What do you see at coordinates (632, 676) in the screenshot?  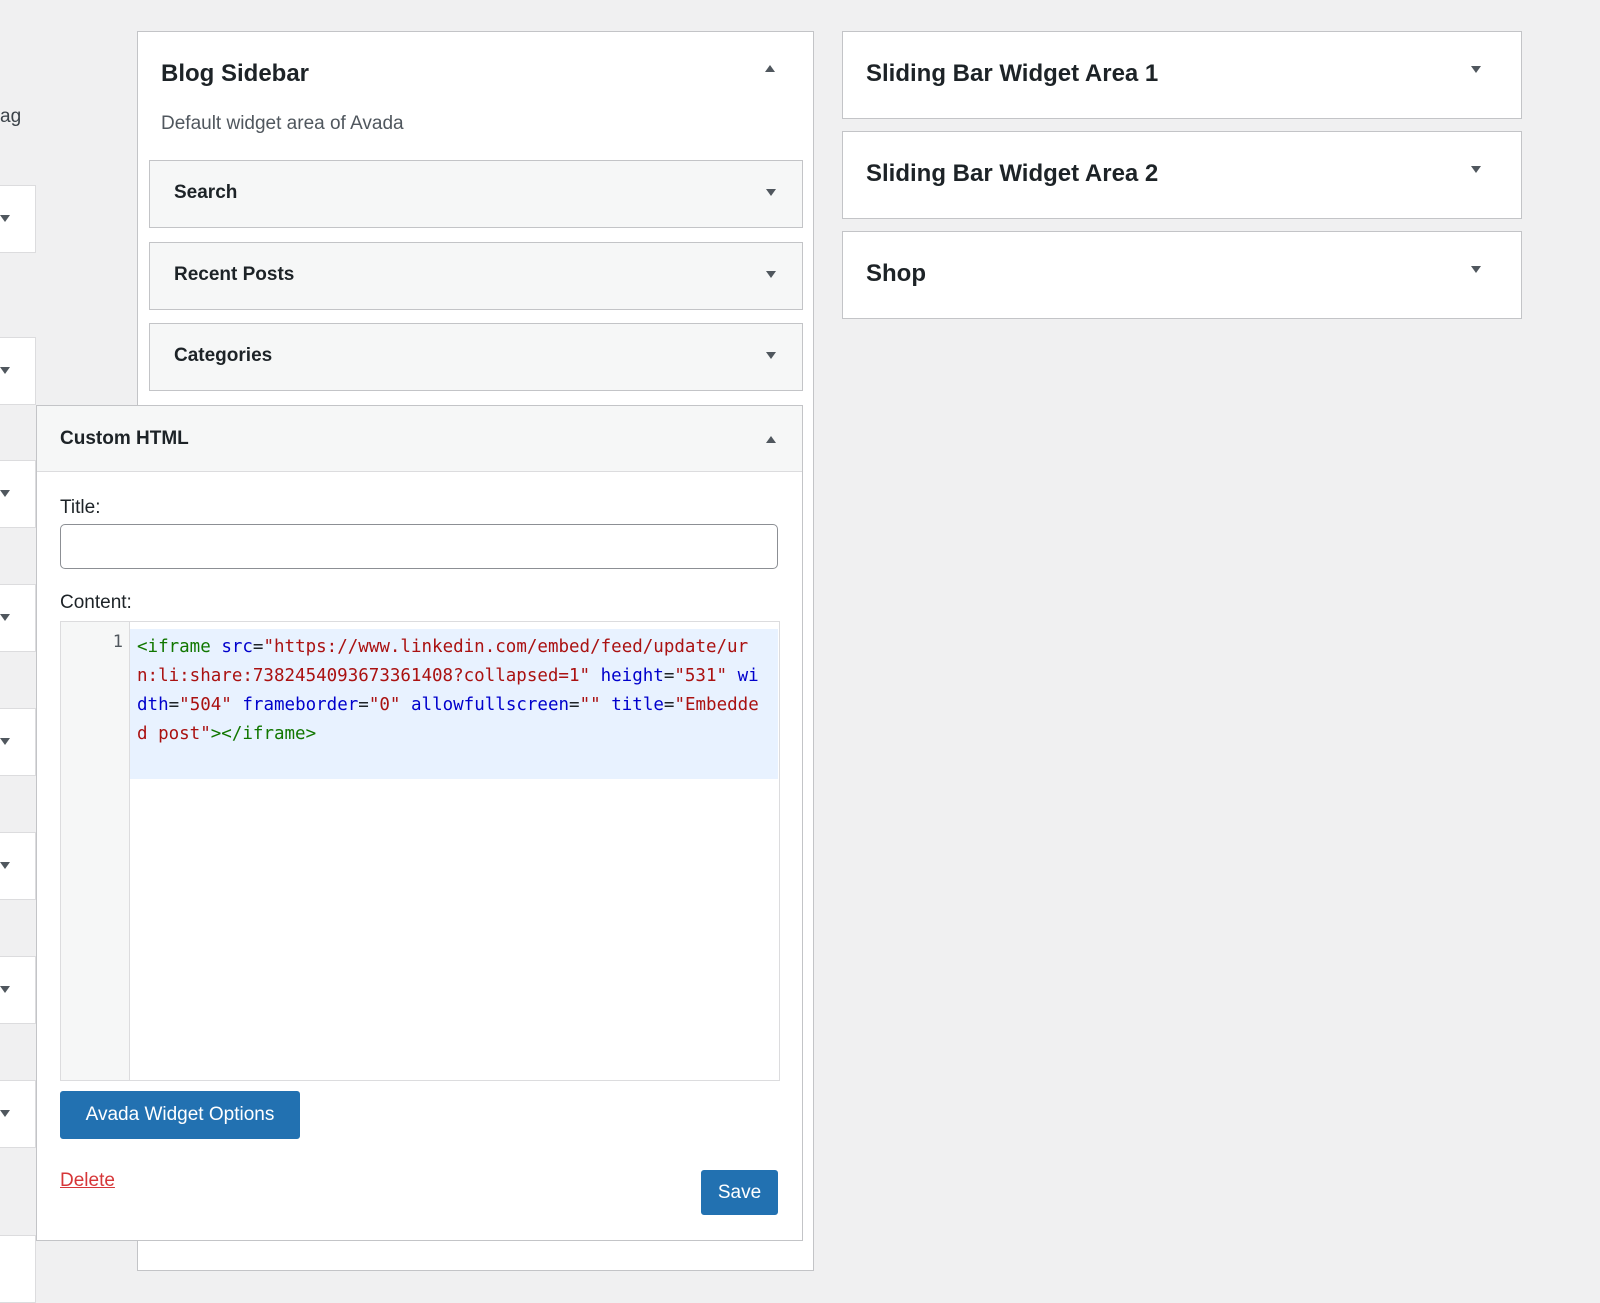 I see `code-token: height` at bounding box center [632, 676].